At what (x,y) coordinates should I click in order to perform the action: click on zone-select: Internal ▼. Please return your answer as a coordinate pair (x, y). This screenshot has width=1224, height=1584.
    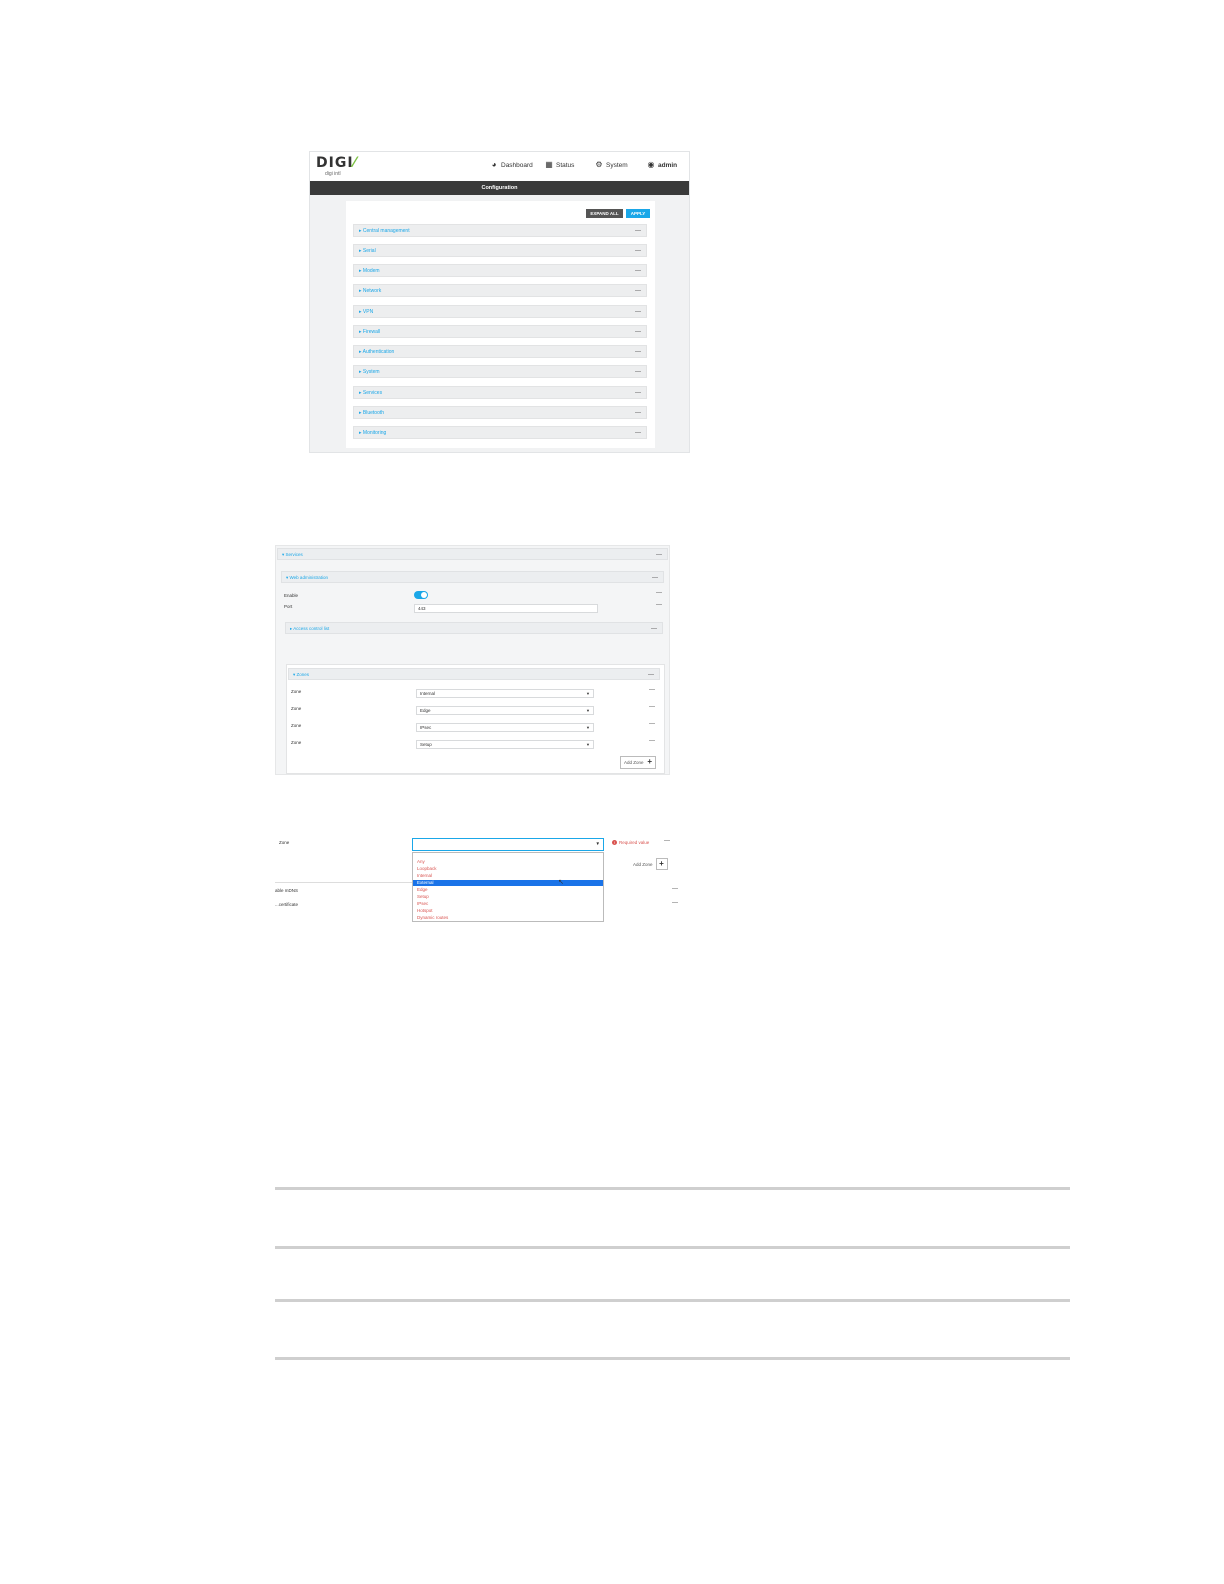
    Looking at the image, I should click on (505, 693).